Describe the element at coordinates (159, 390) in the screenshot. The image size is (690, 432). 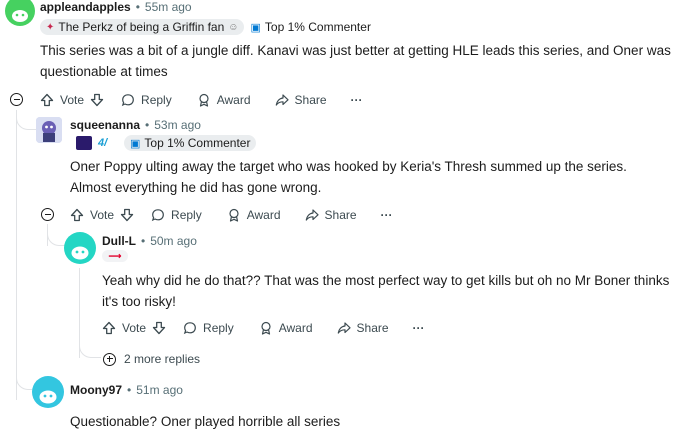
I see `timestamp: 51m ago` at that location.